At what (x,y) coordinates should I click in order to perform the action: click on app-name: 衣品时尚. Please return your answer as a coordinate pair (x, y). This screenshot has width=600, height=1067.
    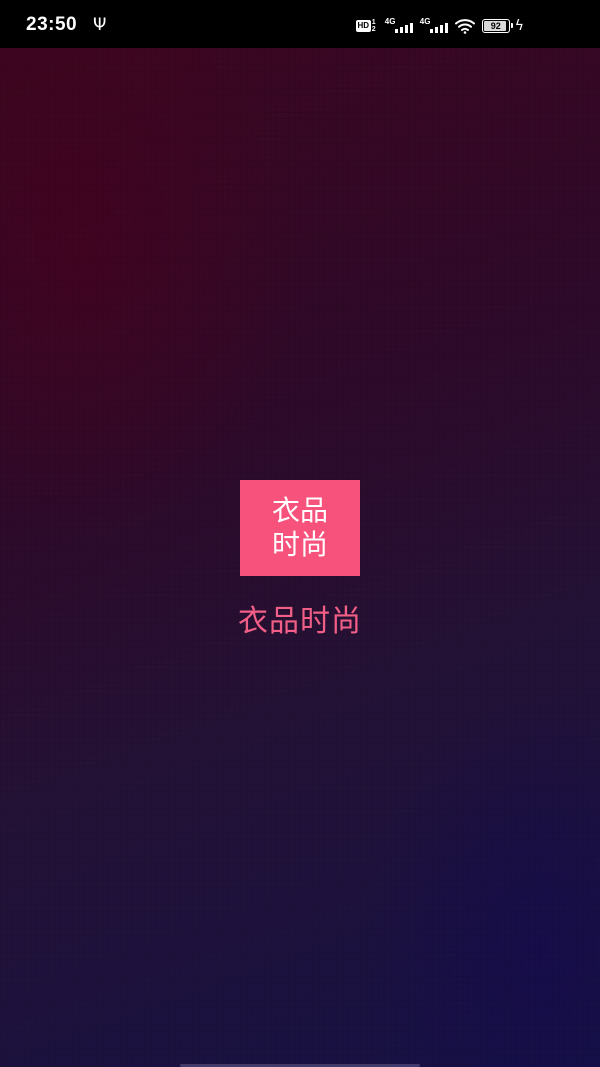
    Looking at the image, I should click on (300, 621).